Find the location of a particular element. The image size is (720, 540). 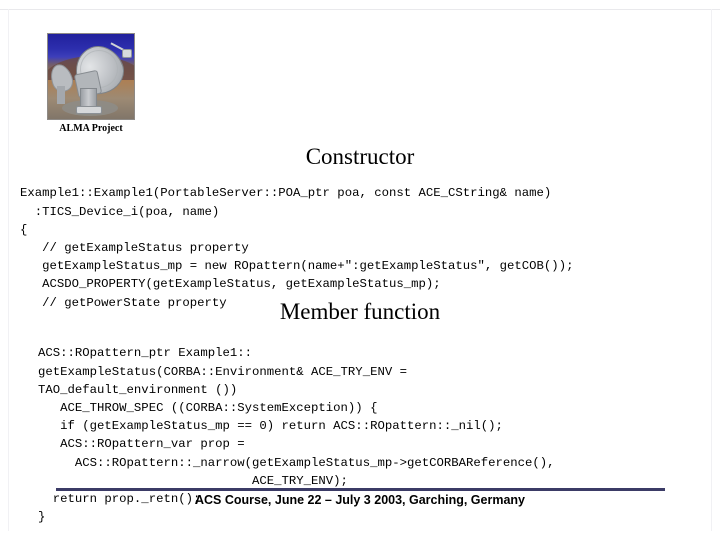

footer-divider-rule is located at coordinates (360, 489).